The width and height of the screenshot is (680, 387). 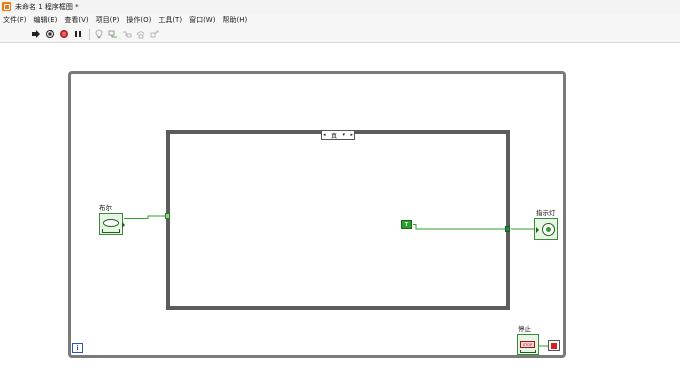 I want to click on loop-condition-terminal, so click(x=554, y=345).